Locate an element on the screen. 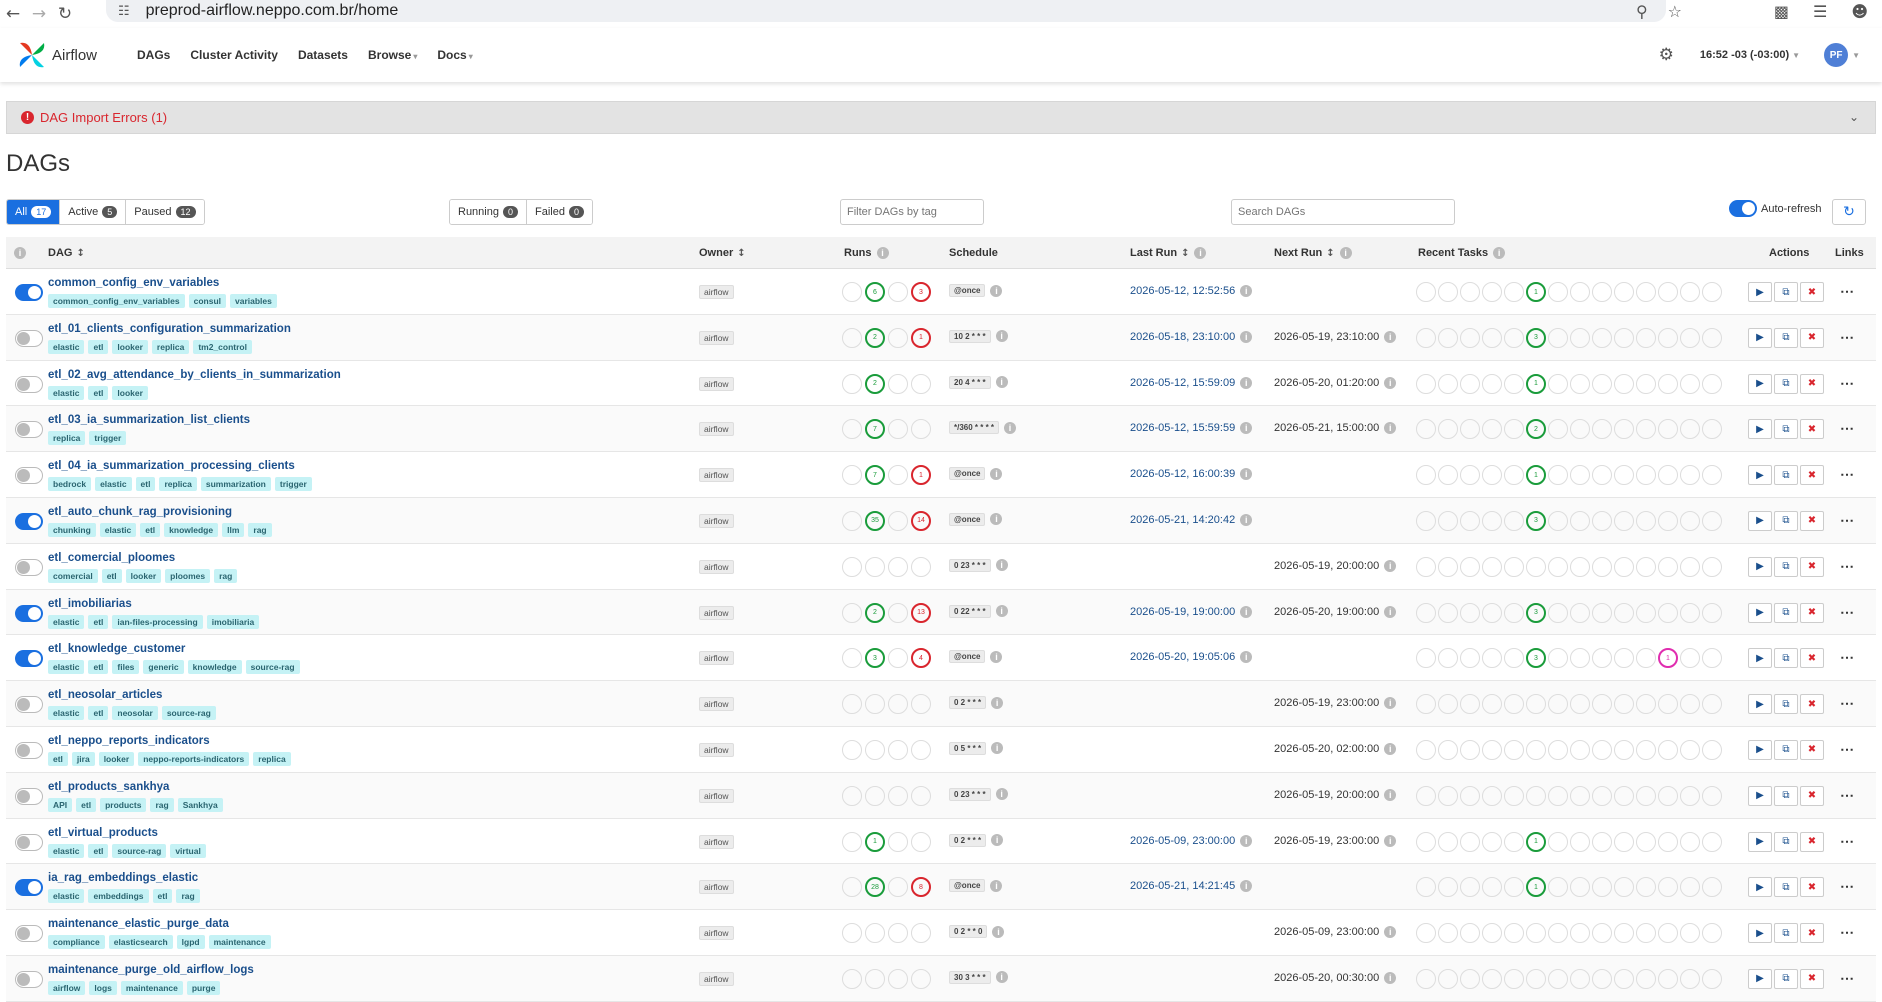  task-state-circle: 3 is located at coordinates (1536, 520).